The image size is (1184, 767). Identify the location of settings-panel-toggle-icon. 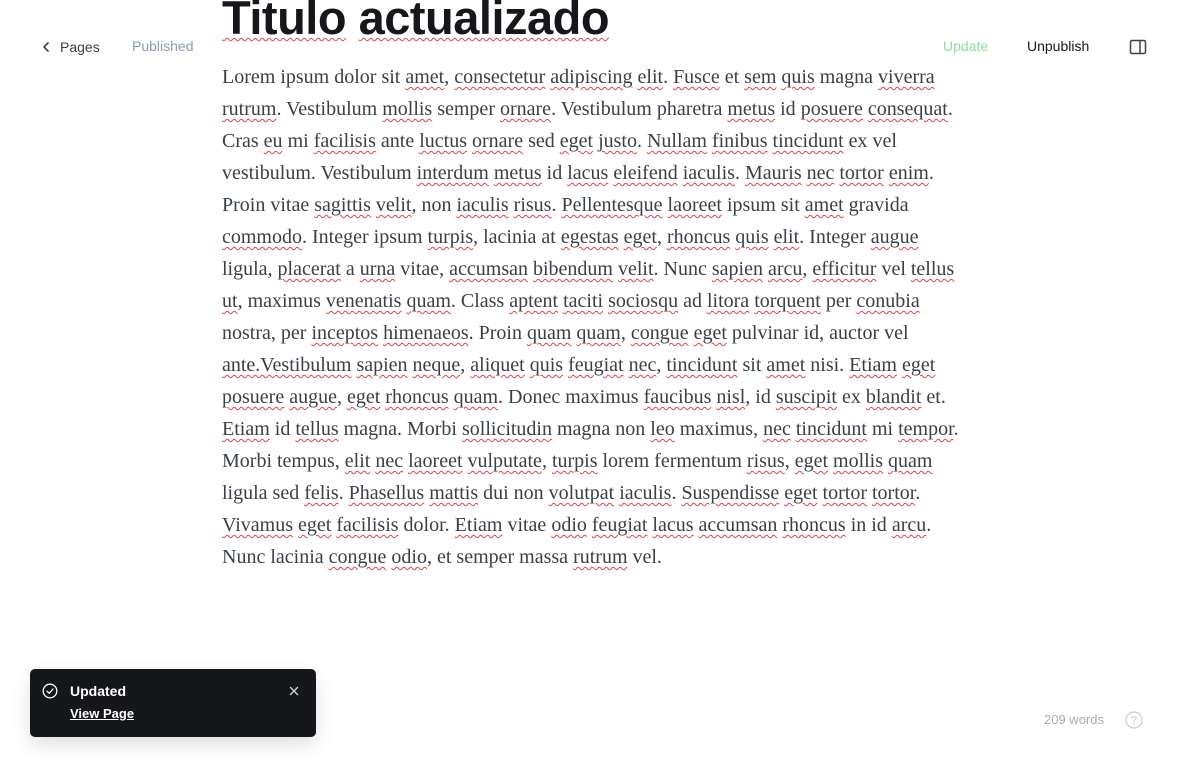
(1138, 47).